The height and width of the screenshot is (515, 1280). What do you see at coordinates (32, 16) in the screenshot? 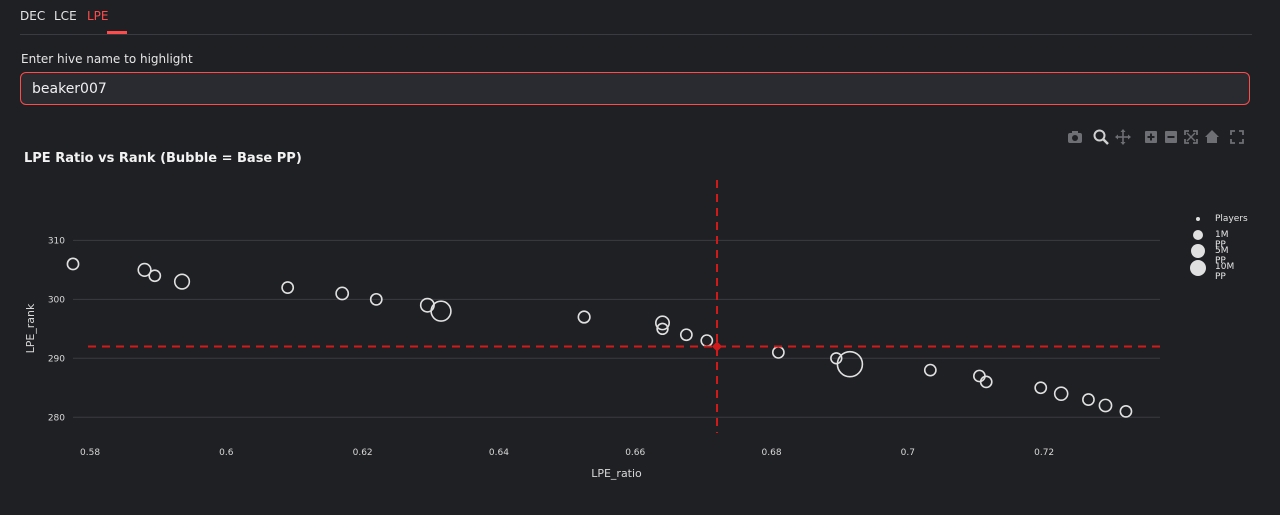
I see `tab-dec: DEC` at bounding box center [32, 16].